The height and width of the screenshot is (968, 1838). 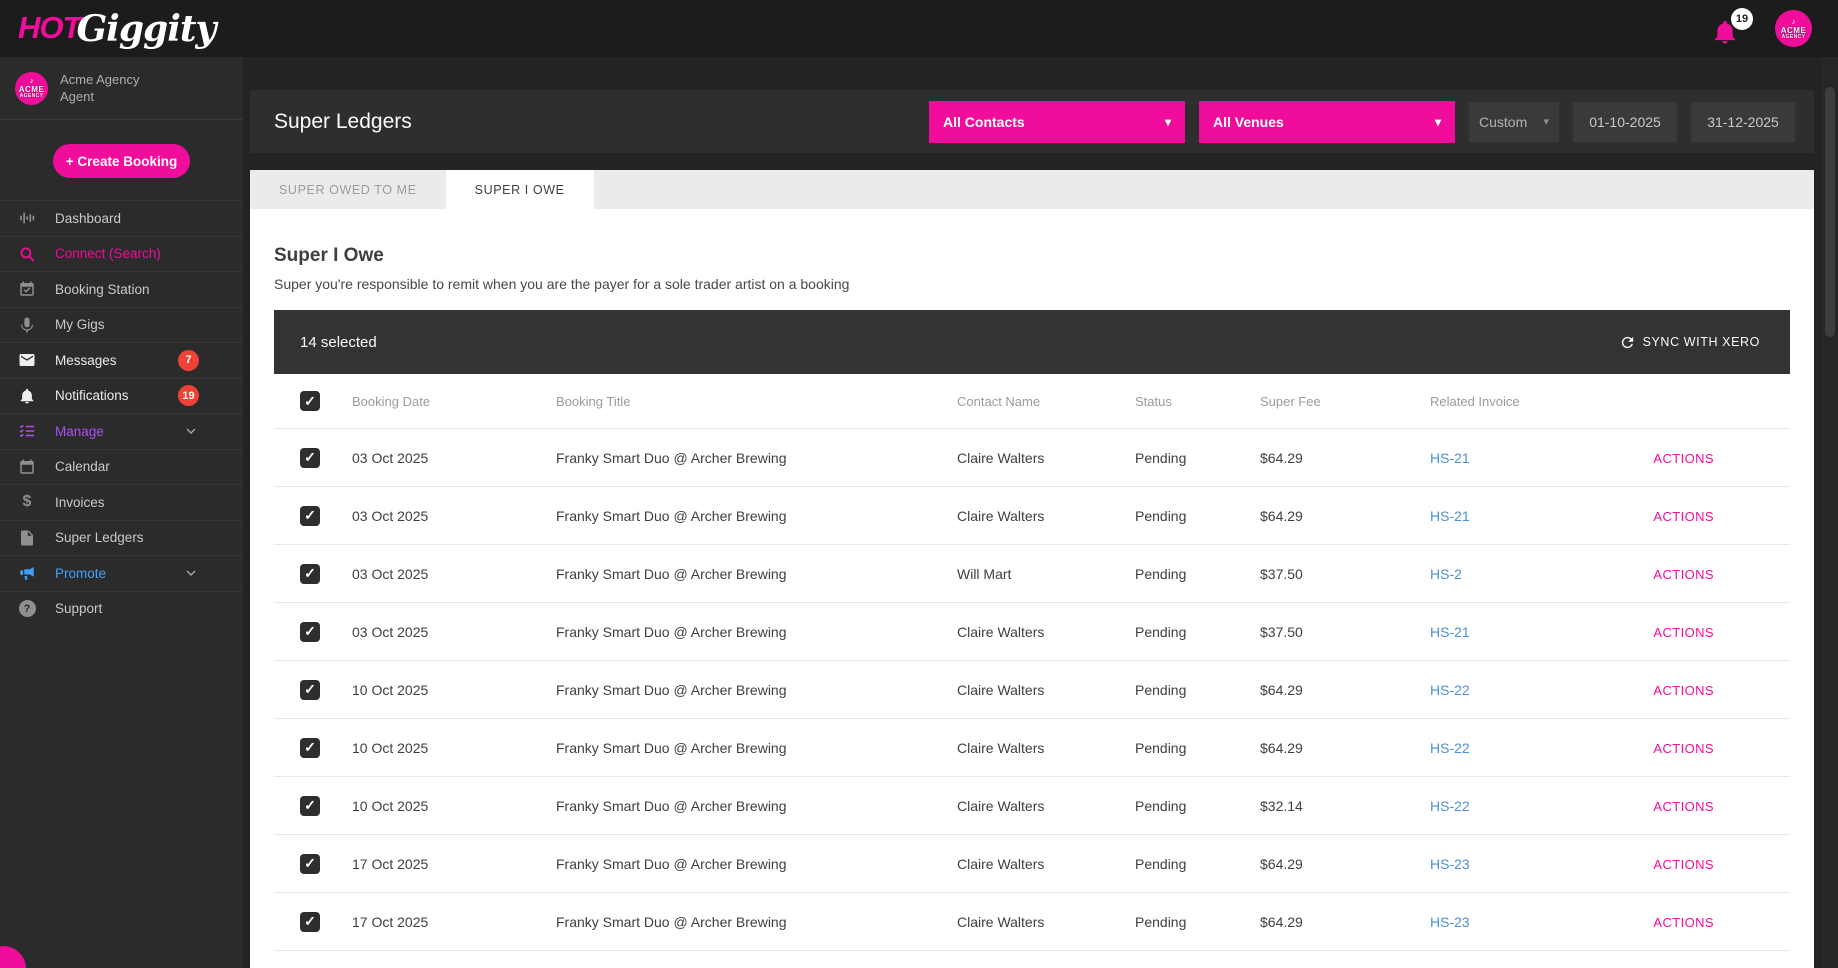 What do you see at coordinates (1627, 342) in the screenshot?
I see `refresh-icon` at bounding box center [1627, 342].